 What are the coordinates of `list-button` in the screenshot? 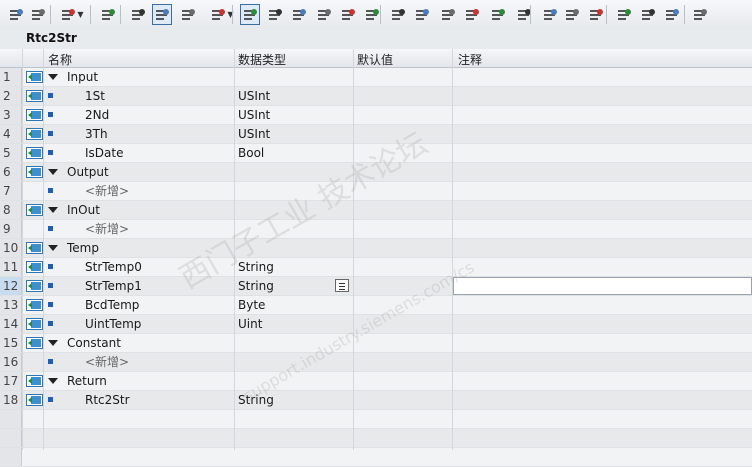 It's located at (348, 14).